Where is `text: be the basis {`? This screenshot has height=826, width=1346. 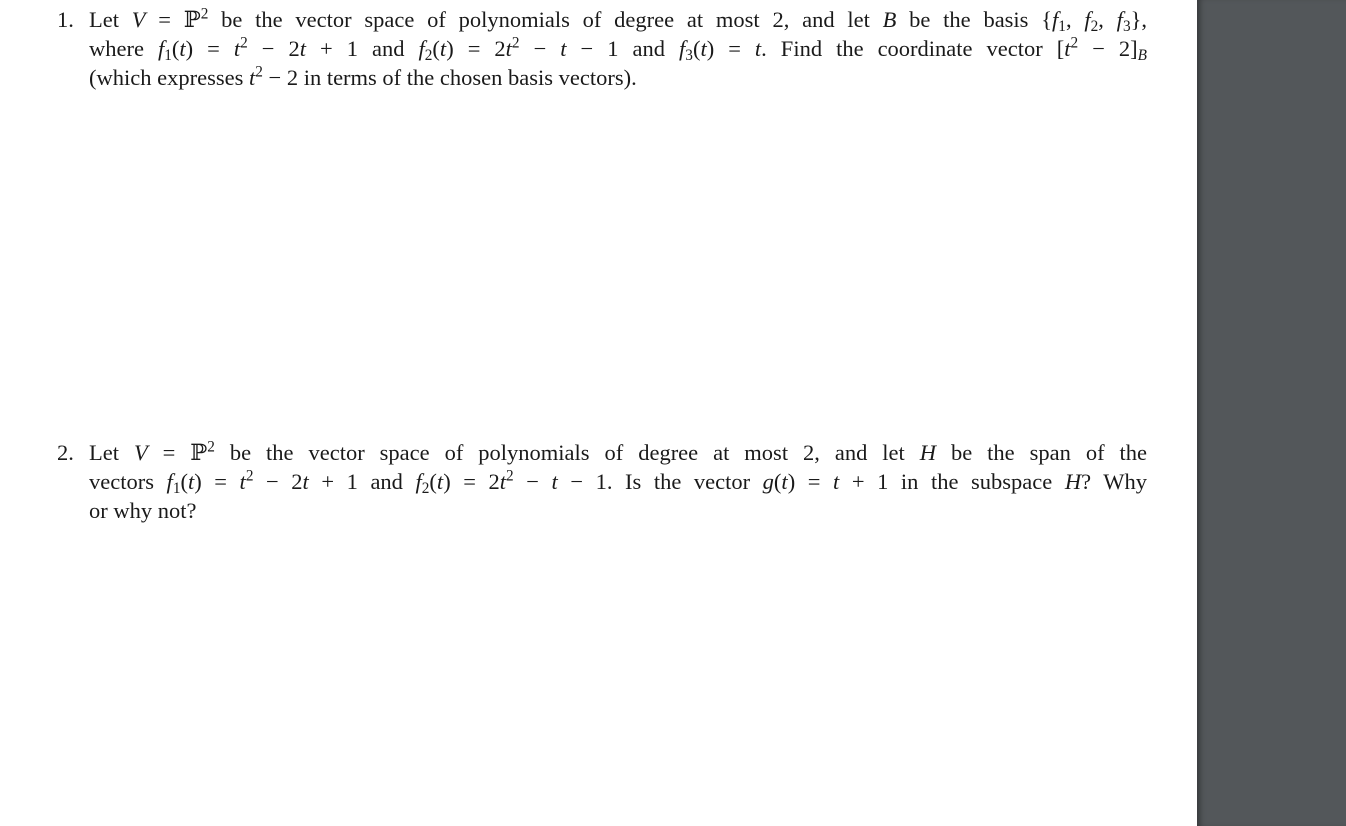
text: be the basis { is located at coordinates (974, 19).